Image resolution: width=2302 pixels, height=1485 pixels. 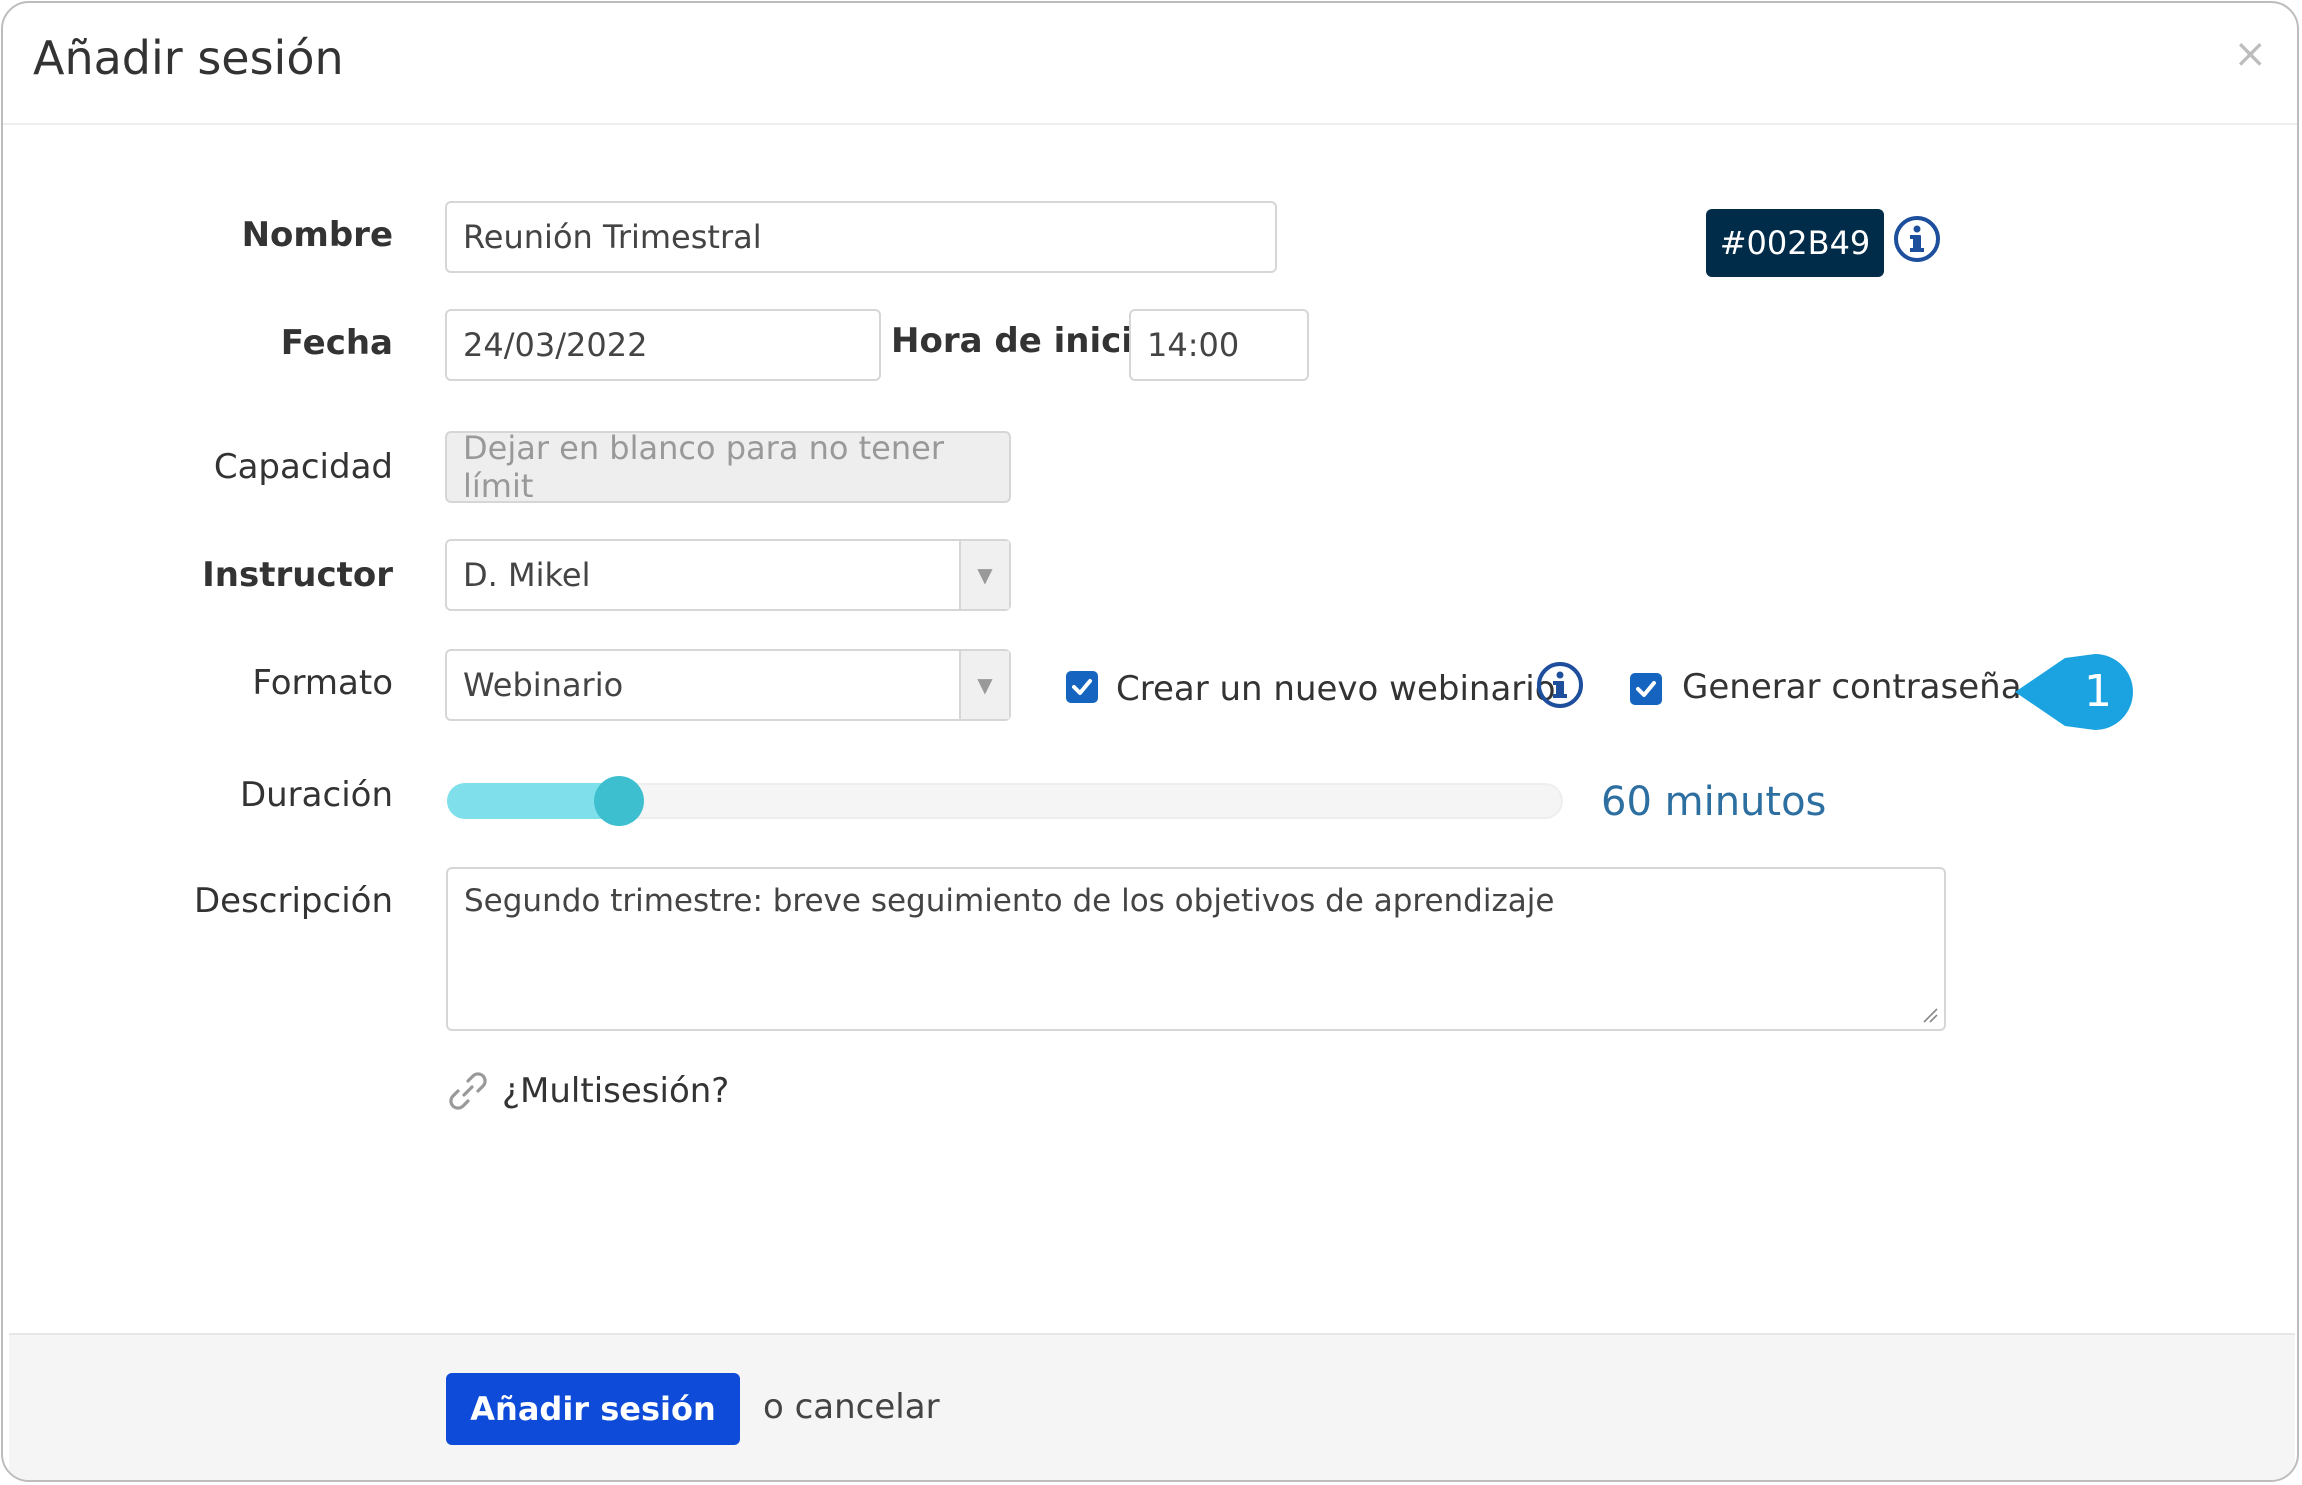 What do you see at coordinates (616, 1091) in the screenshot?
I see `multisession-label: ¿Multisesión?` at bounding box center [616, 1091].